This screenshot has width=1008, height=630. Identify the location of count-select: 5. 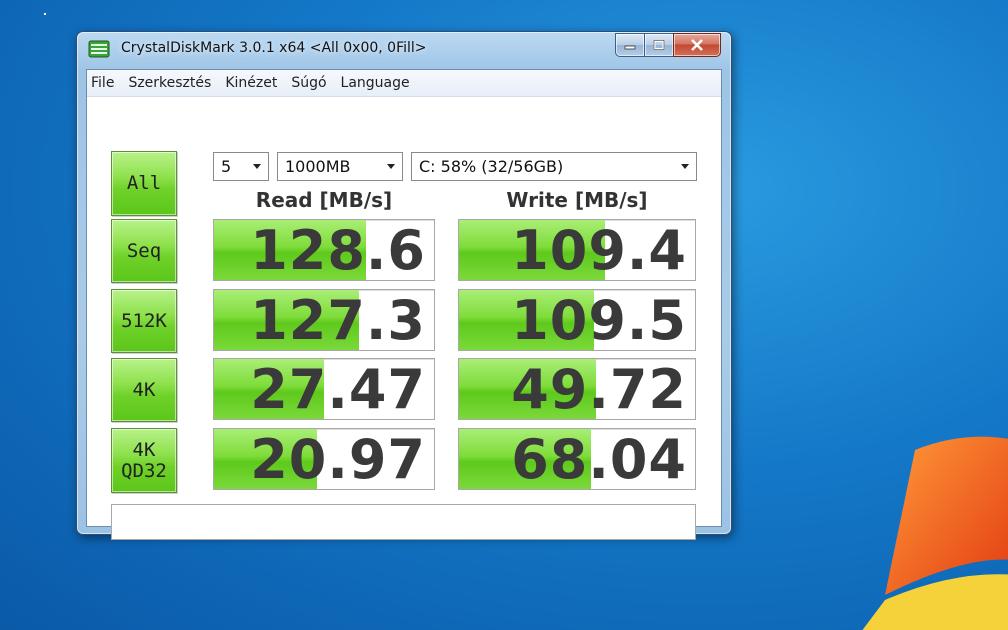
(241, 166).